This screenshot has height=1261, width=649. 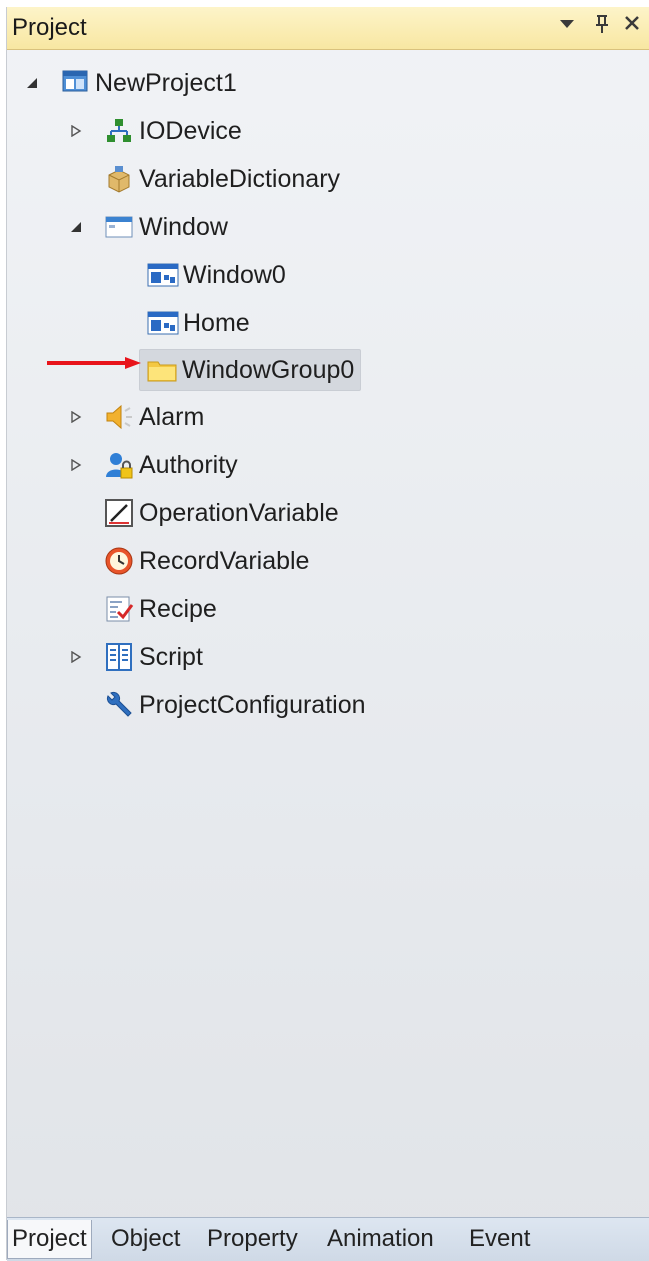 I want to click on close-icon, so click(x=632, y=26).